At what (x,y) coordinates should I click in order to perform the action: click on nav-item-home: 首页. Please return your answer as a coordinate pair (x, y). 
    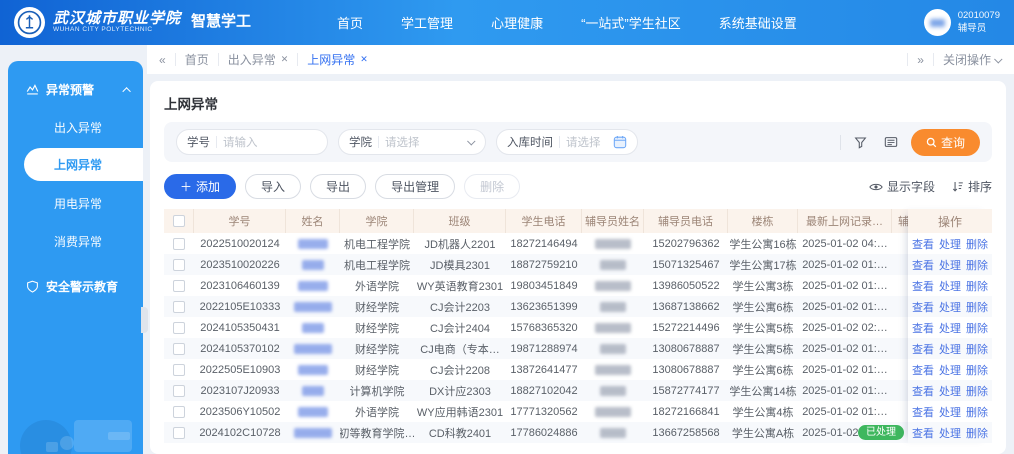
    Looking at the image, I should click on (350, 22).